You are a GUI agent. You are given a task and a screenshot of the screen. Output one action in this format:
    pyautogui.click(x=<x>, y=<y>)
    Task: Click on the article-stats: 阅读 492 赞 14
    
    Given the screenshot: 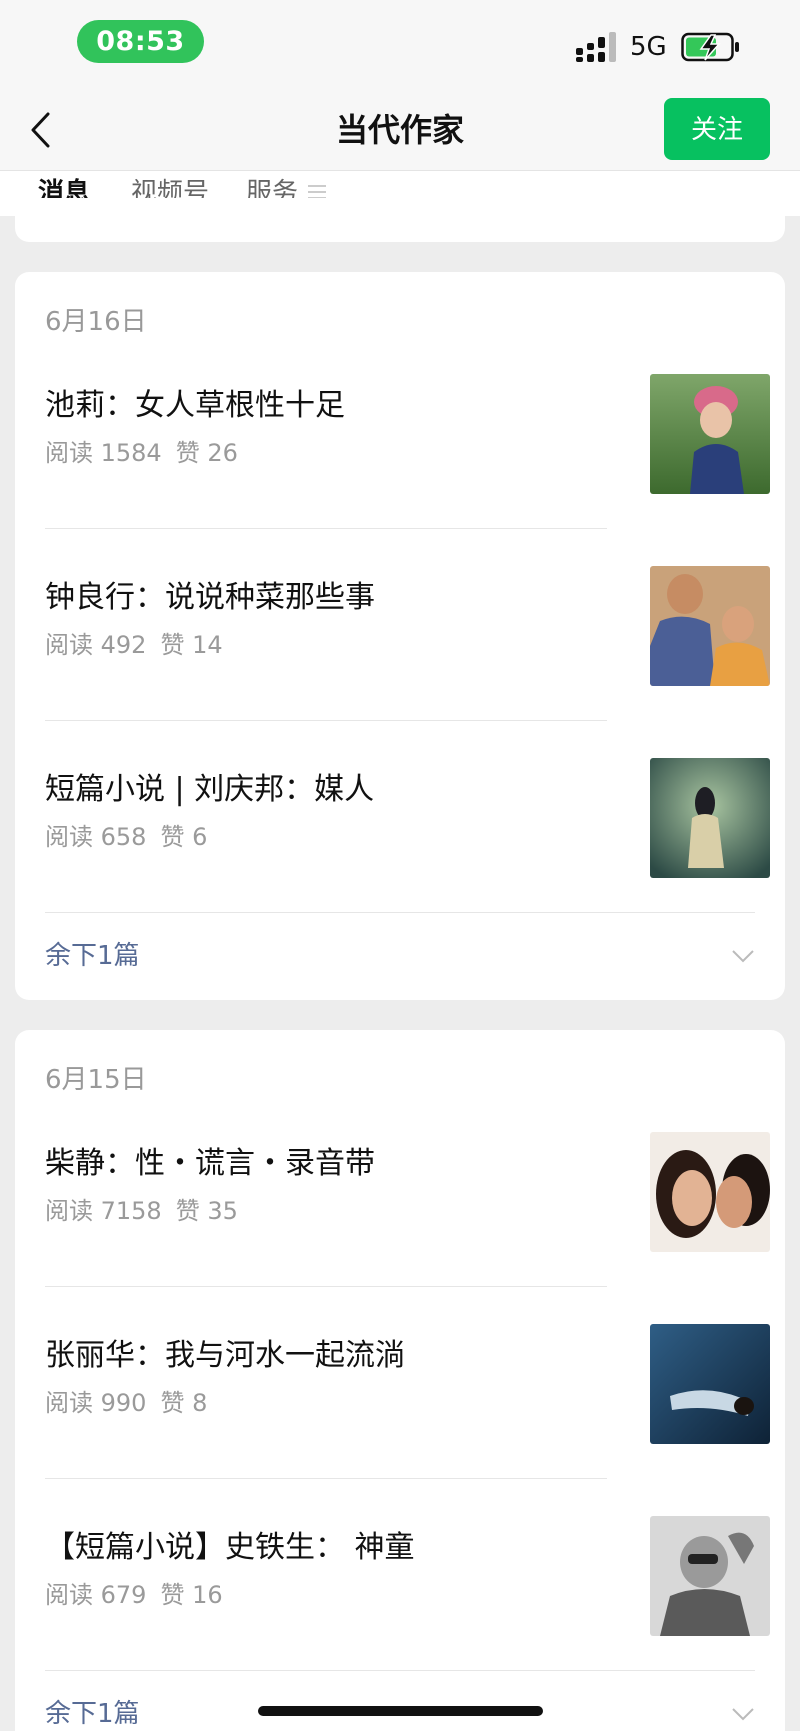 What is the action you would take?
    pyautogui.click(x=134, y=645)
    